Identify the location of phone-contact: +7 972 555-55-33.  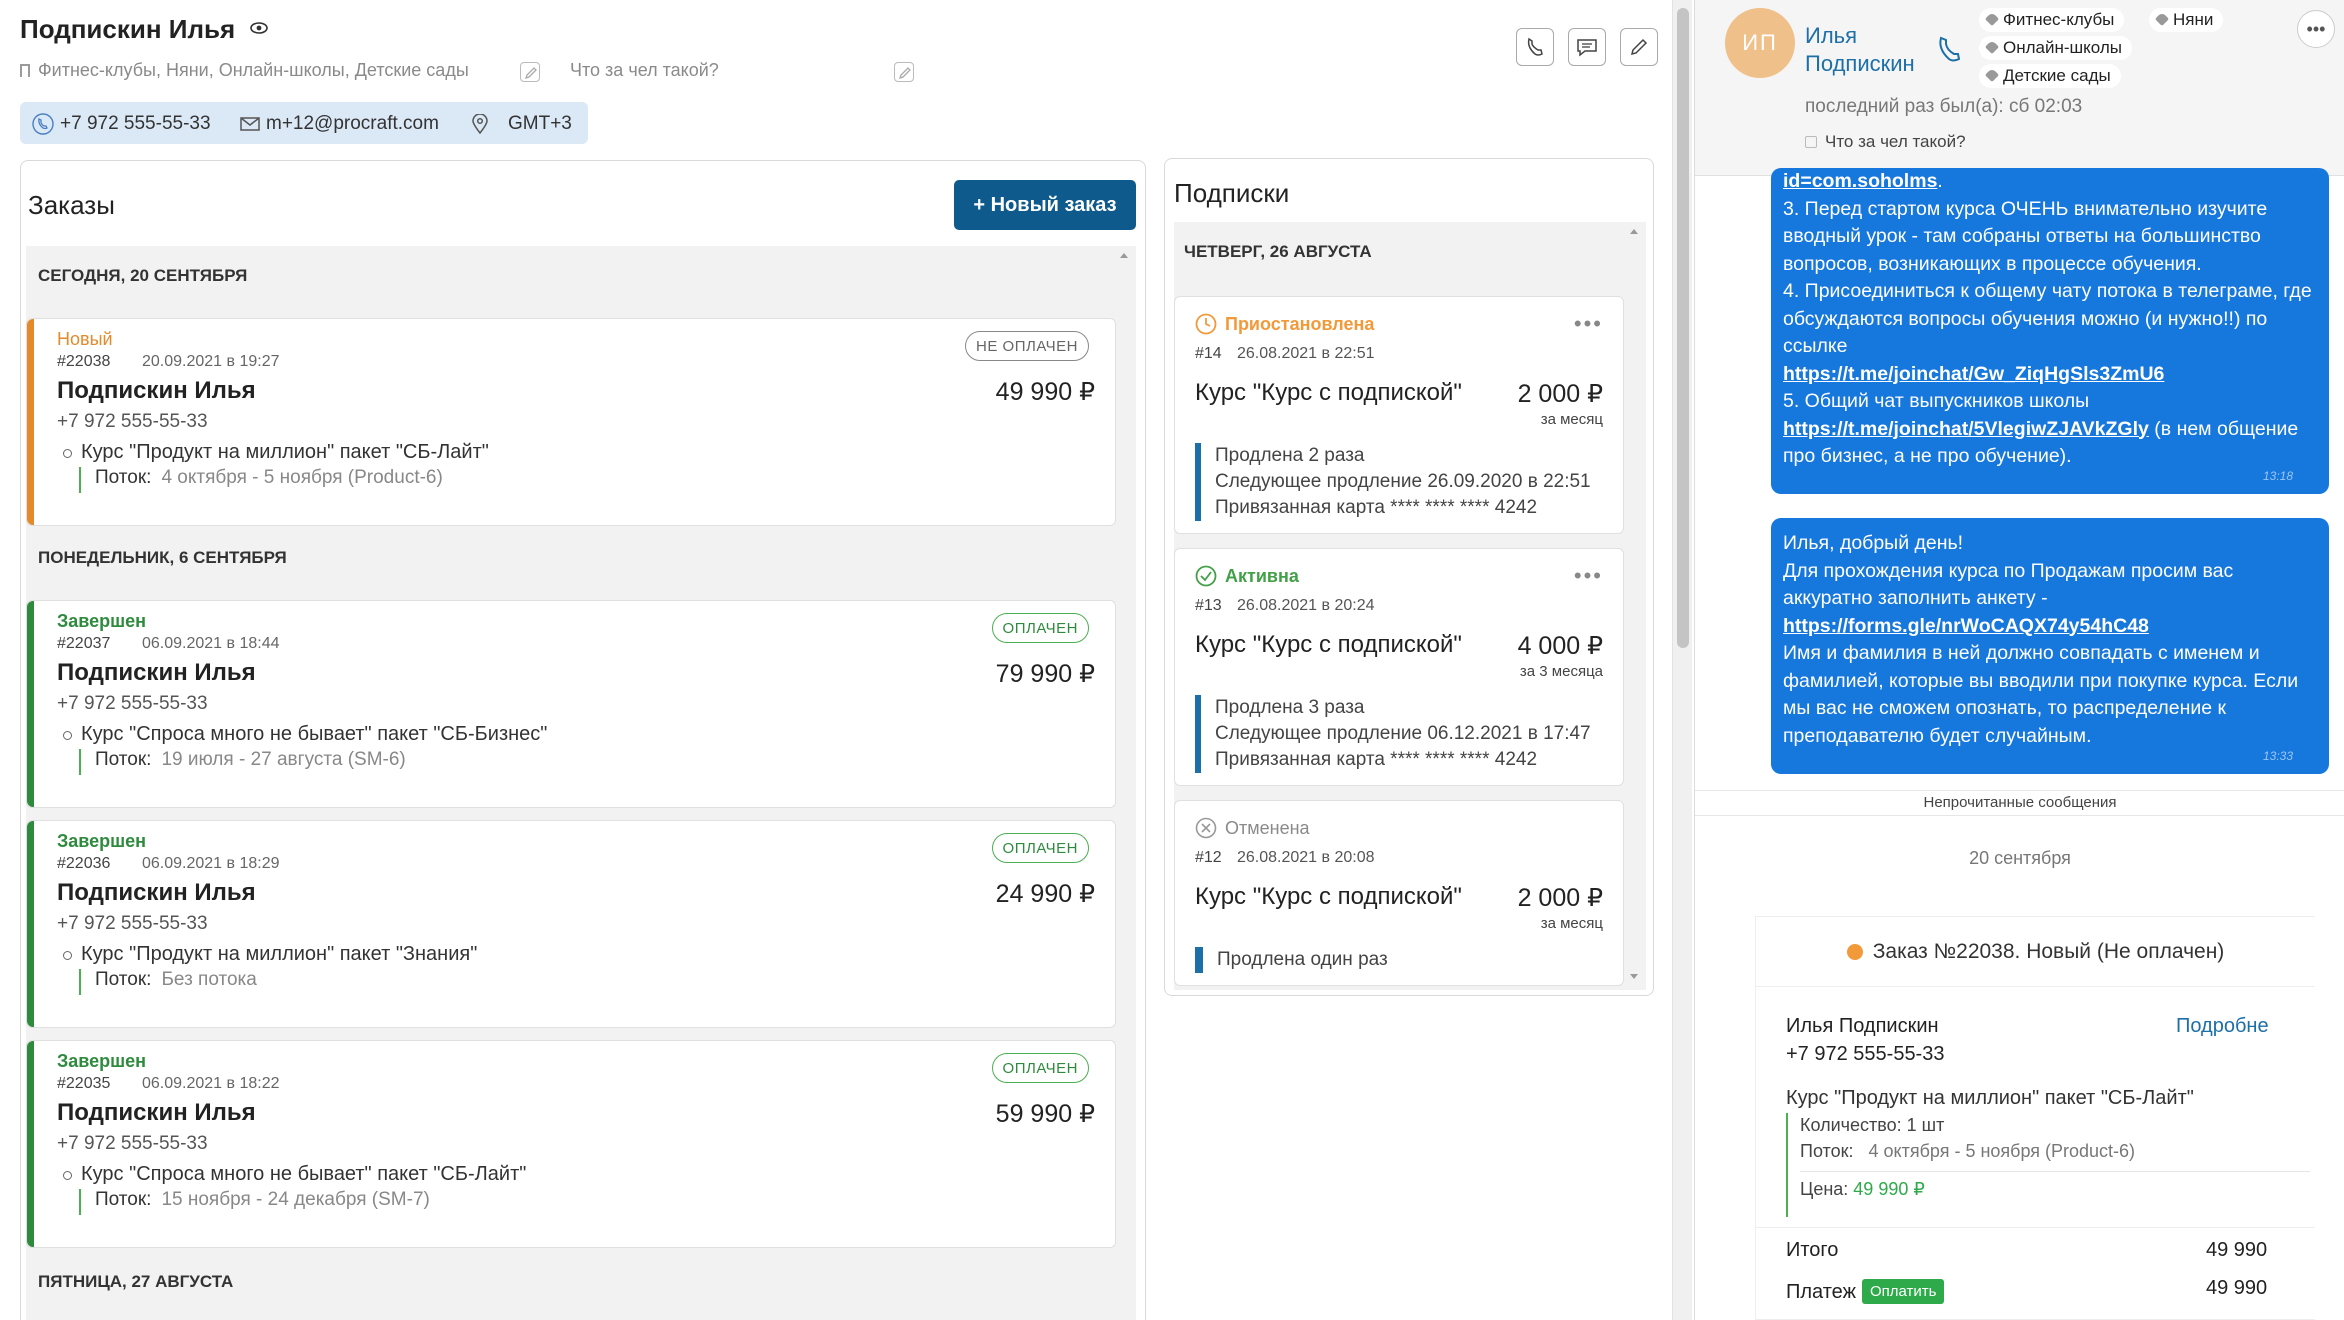
(121, 124).